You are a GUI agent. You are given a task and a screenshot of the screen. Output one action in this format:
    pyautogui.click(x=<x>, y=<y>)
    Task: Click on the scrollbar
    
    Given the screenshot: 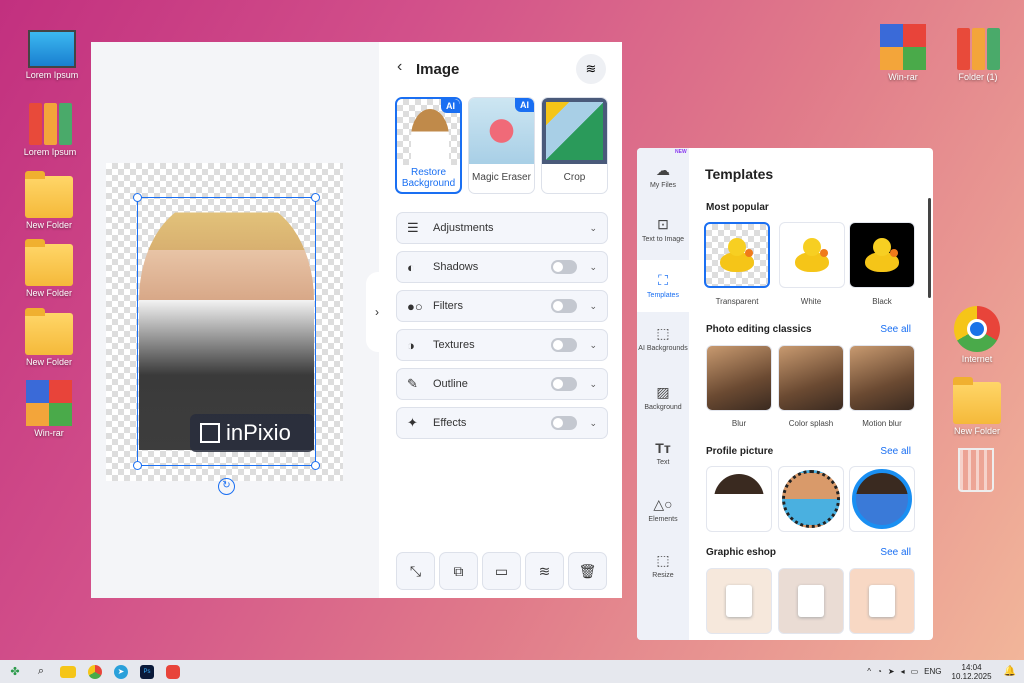 What is the action you would take?
    pyautogui.click(x=929, y=248)
    